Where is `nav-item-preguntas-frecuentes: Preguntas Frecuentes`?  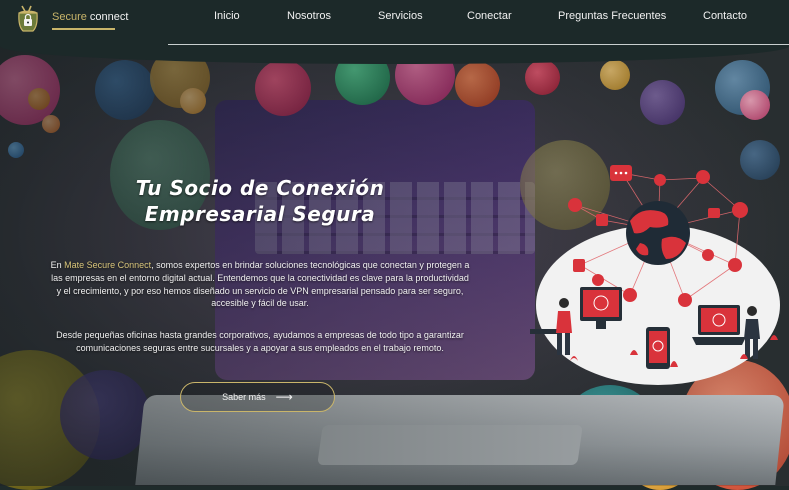
nav-item-preguntas-frecuentes: Preguntas Frecuentes is located at coordinates (612, 16).